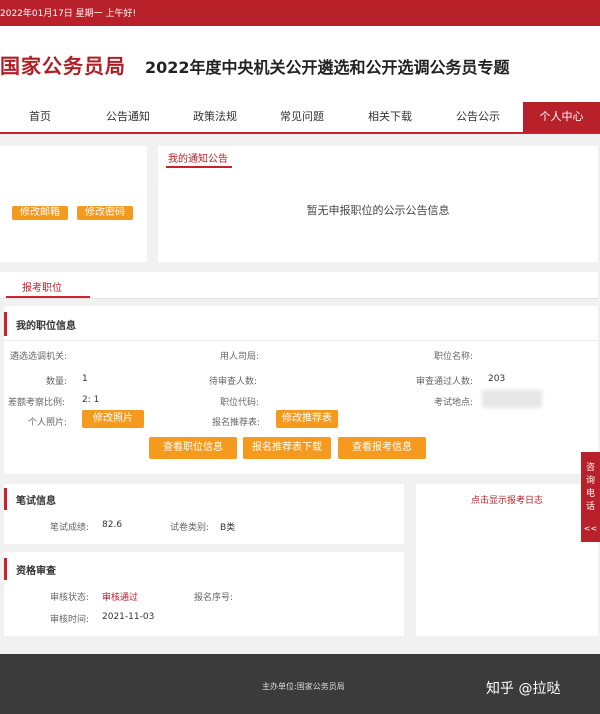  What do you see at coordinates (113, 419) in the screenshot?
I see `edit-photo-button: 修改照片` at bounding box center [113, 419].